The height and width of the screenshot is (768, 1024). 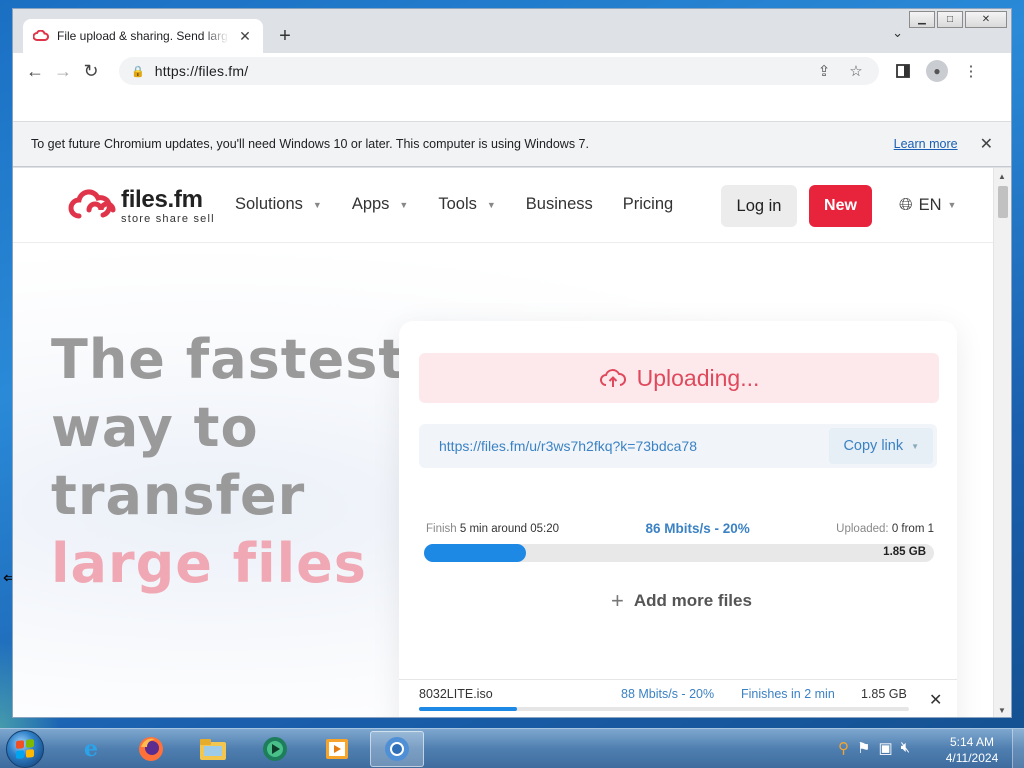 What do you see at coordinates (475, 553) in the screenshot?
I see `upload-progress-fill` at bounding box center [475, 553].